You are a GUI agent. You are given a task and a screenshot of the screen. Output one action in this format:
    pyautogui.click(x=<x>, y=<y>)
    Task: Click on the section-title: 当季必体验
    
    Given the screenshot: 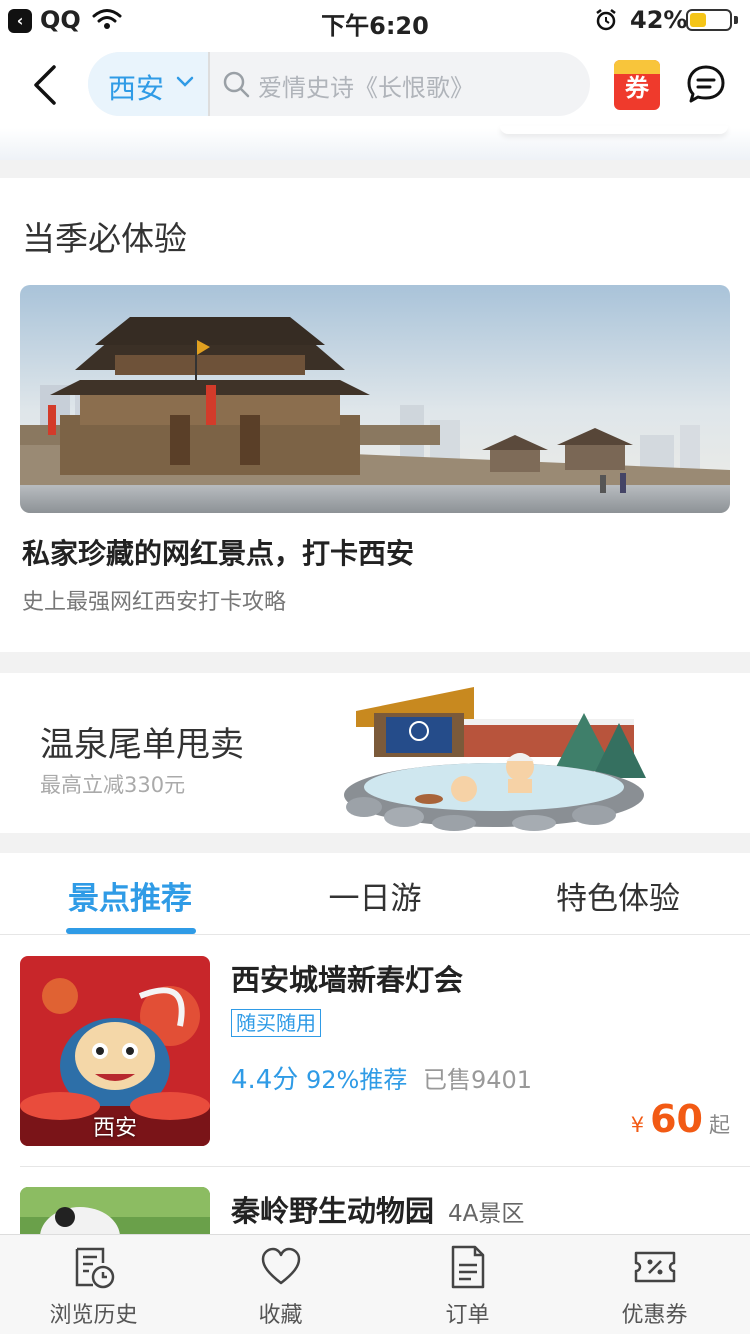 What is the action you would take?
    pyautogui.click(x=104, y=238)
    